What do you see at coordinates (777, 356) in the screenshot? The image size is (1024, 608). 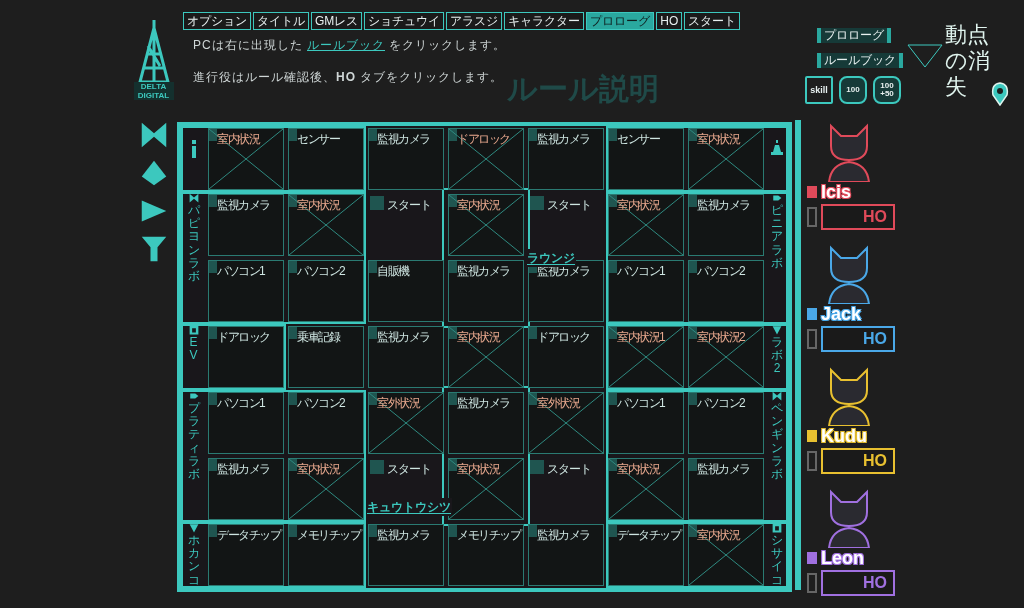 I see `room-label: ラボ2` at bounding box center [777, 356].